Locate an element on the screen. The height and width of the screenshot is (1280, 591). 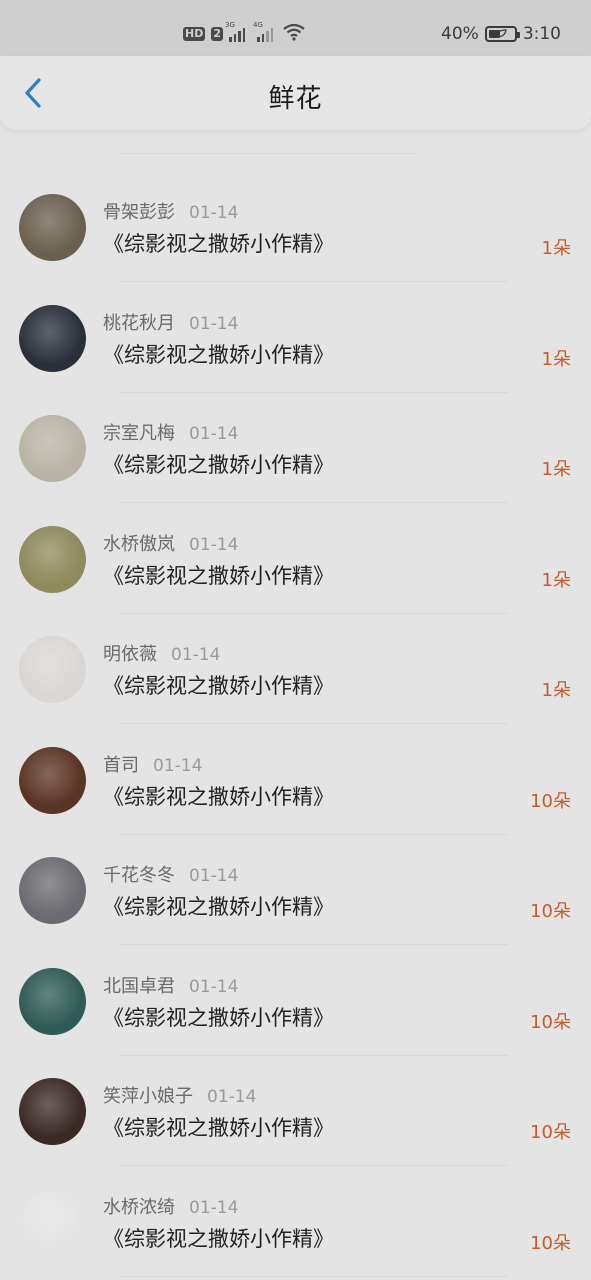
list-item: 北国卓君 01-14 《综影视之撒娇小作精》 10朵 is located at coordinates (295, 1001).